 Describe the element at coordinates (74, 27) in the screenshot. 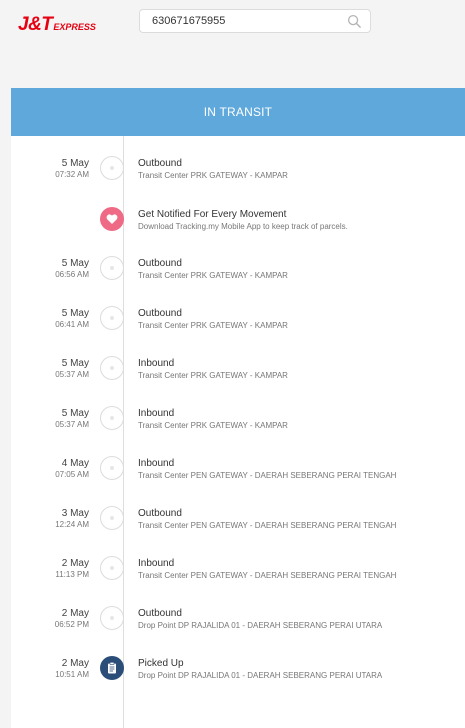

I see `logo-sub-text: EXPRESS` at that location.